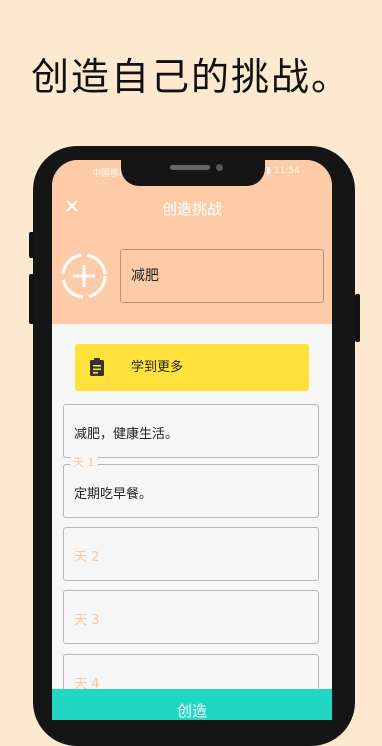  Describe the element at coordinates (126, 434) in the screenshot. I see `description-text: 减肥，健康生活。` at that location.